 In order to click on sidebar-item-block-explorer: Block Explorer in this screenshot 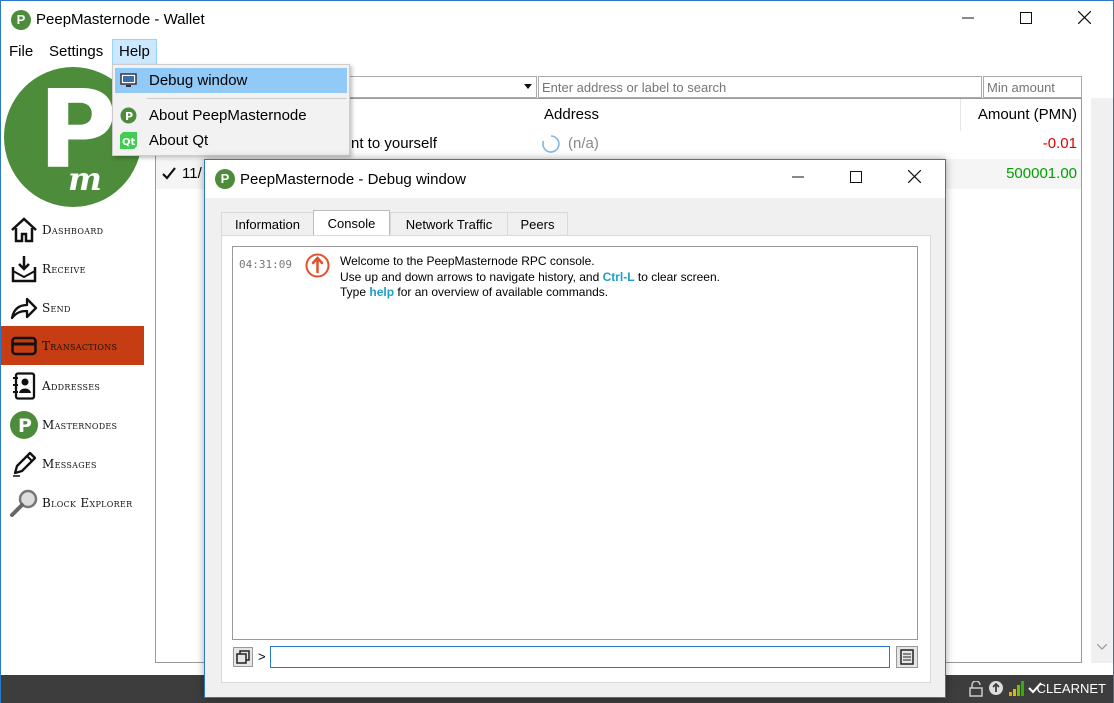, I will do `click(72, 502)`.